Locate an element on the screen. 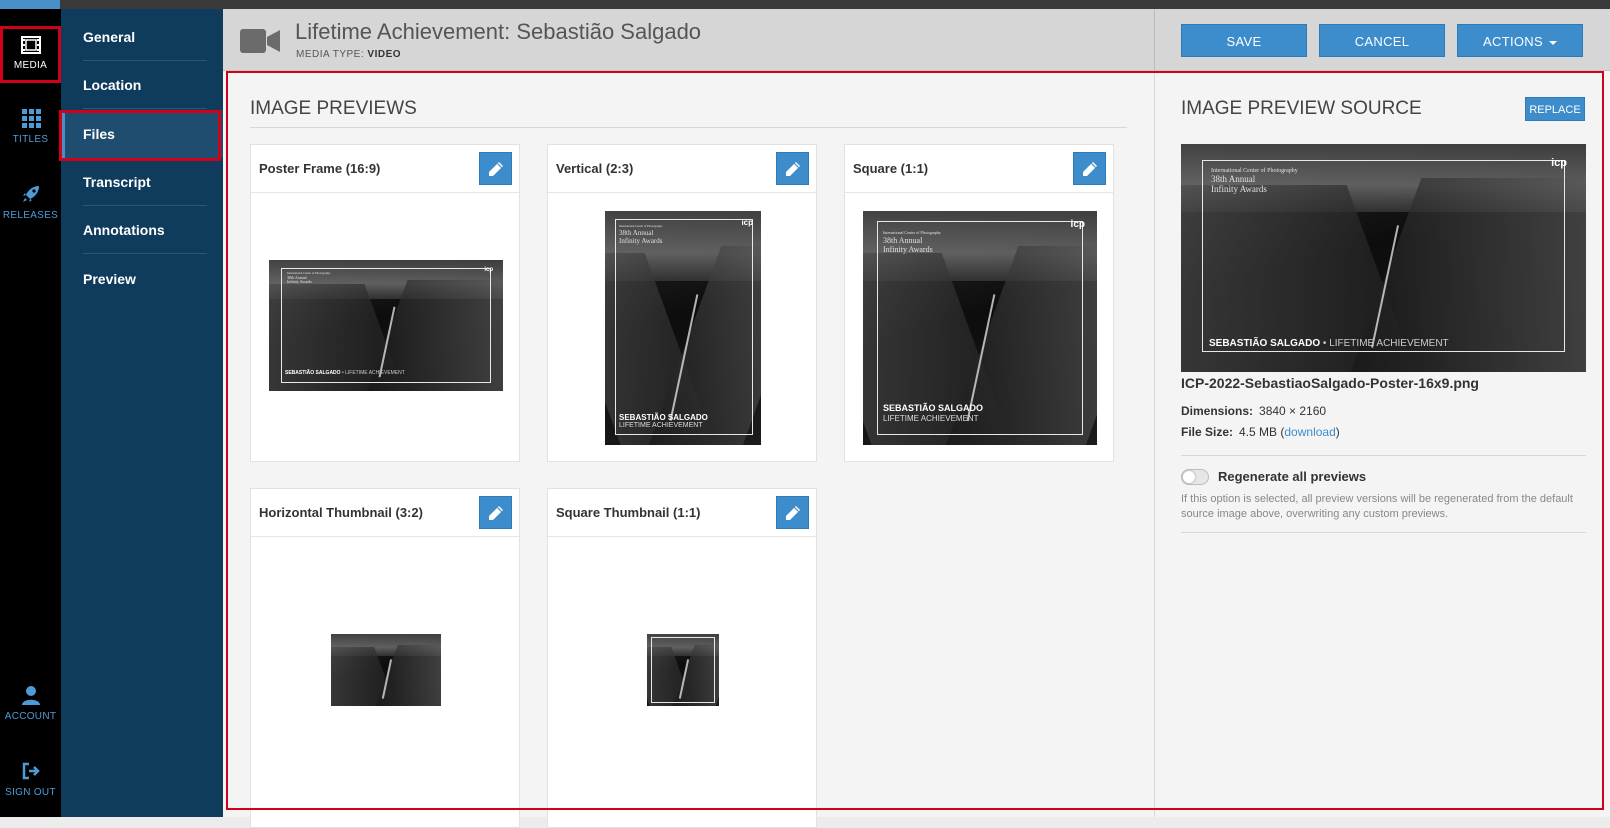  section-nav-label: Location is located at coordinates (112, 85).